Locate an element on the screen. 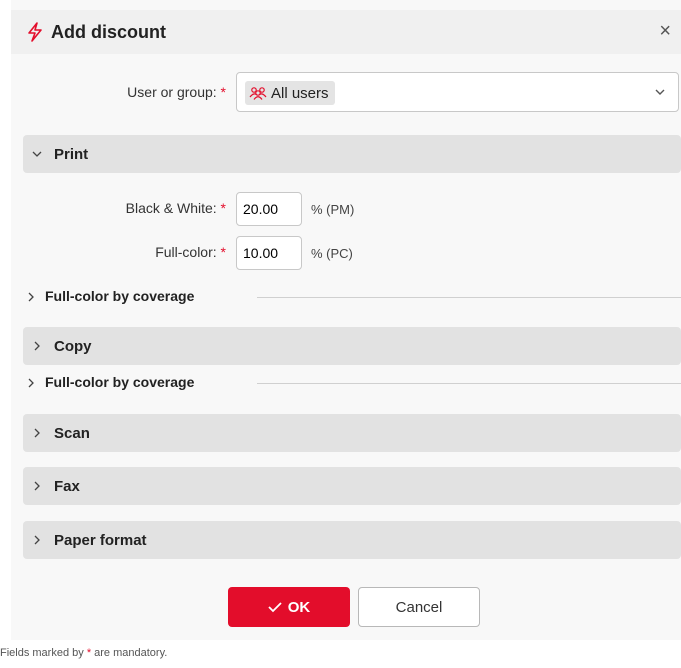 Image resolution: width=681 pixels, height=668 pixels. dialog-header: Add discount × is located at coordinates (346, 32).